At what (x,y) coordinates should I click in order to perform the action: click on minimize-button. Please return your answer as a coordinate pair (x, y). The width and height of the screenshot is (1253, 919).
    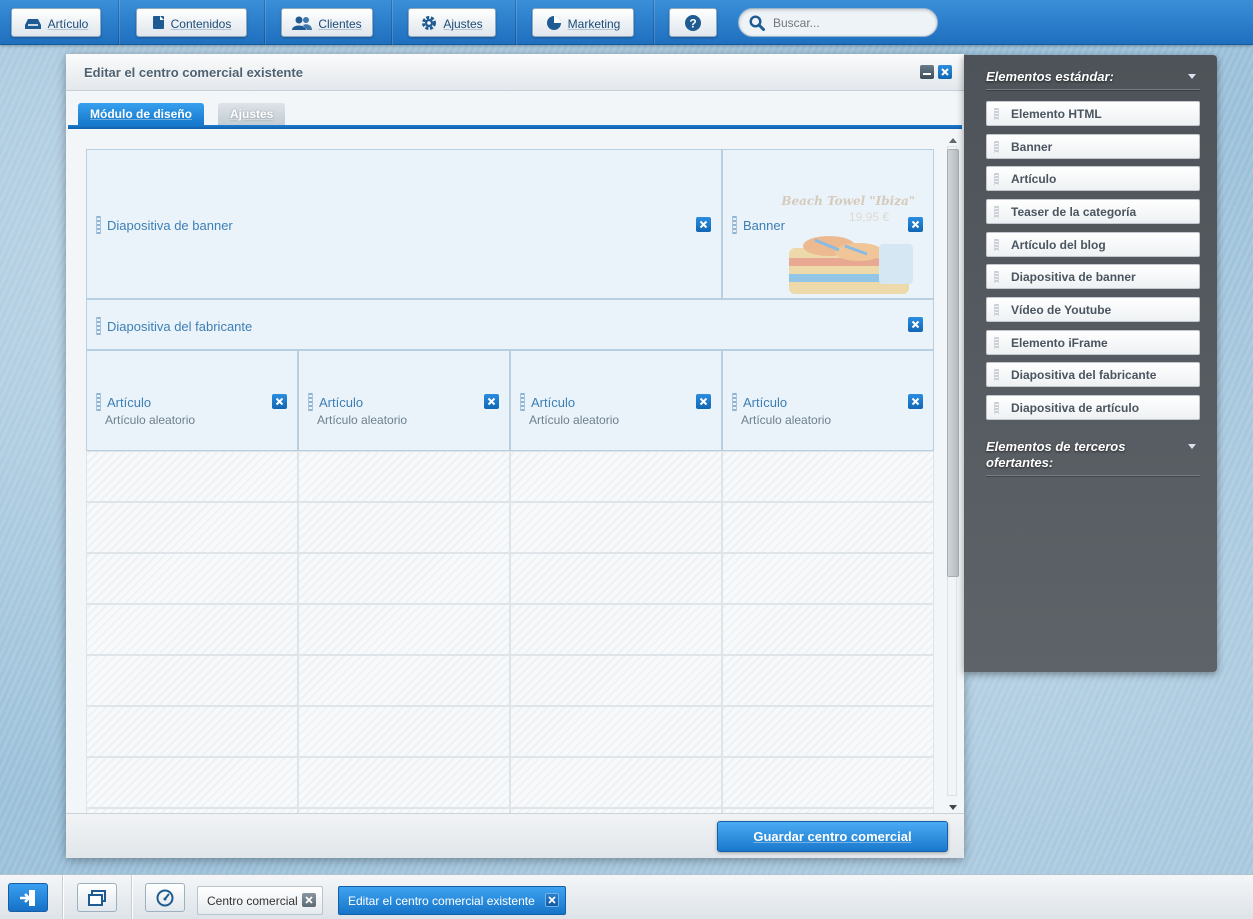
    Looking at the image, I should click on (927, 72).